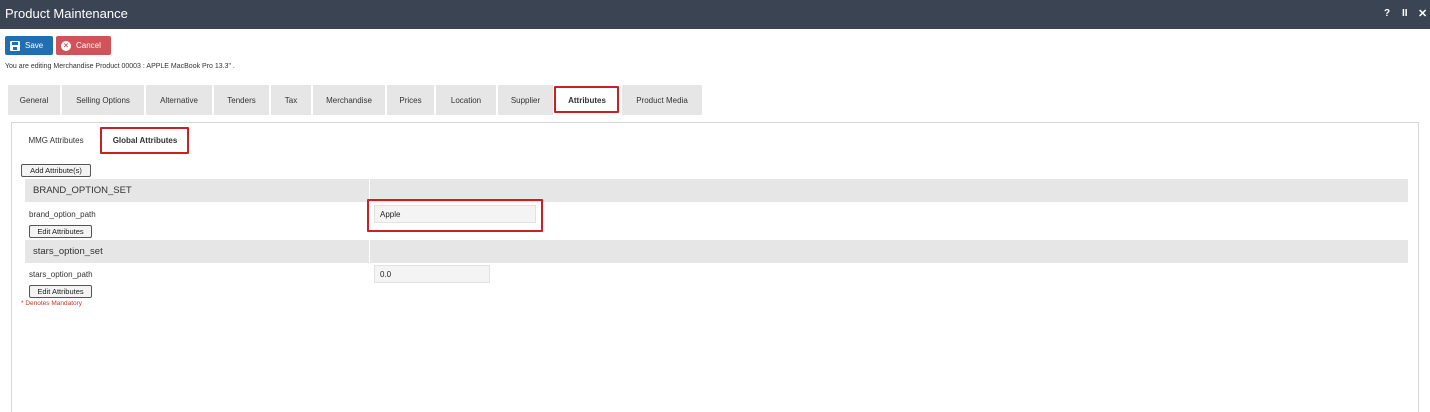 The image size is (1430, 412). I want to click on section-header-stars-option-set: stars_option_set, so click(716, 251).